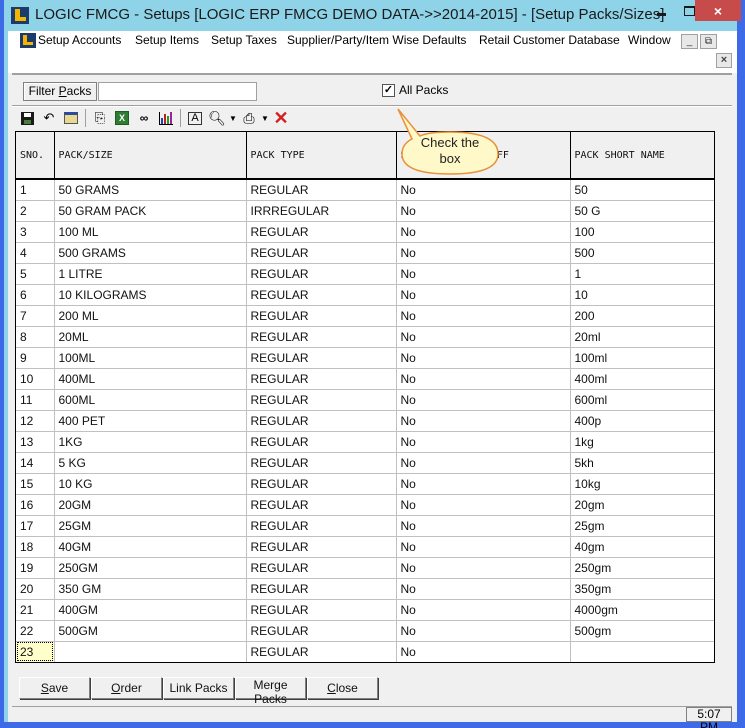 Image resolution: width=745 pixels, height=728 pixels. Describe the element at coordinates (35, 610) in the screenshot. I see `cell-sno: 21` at that location.